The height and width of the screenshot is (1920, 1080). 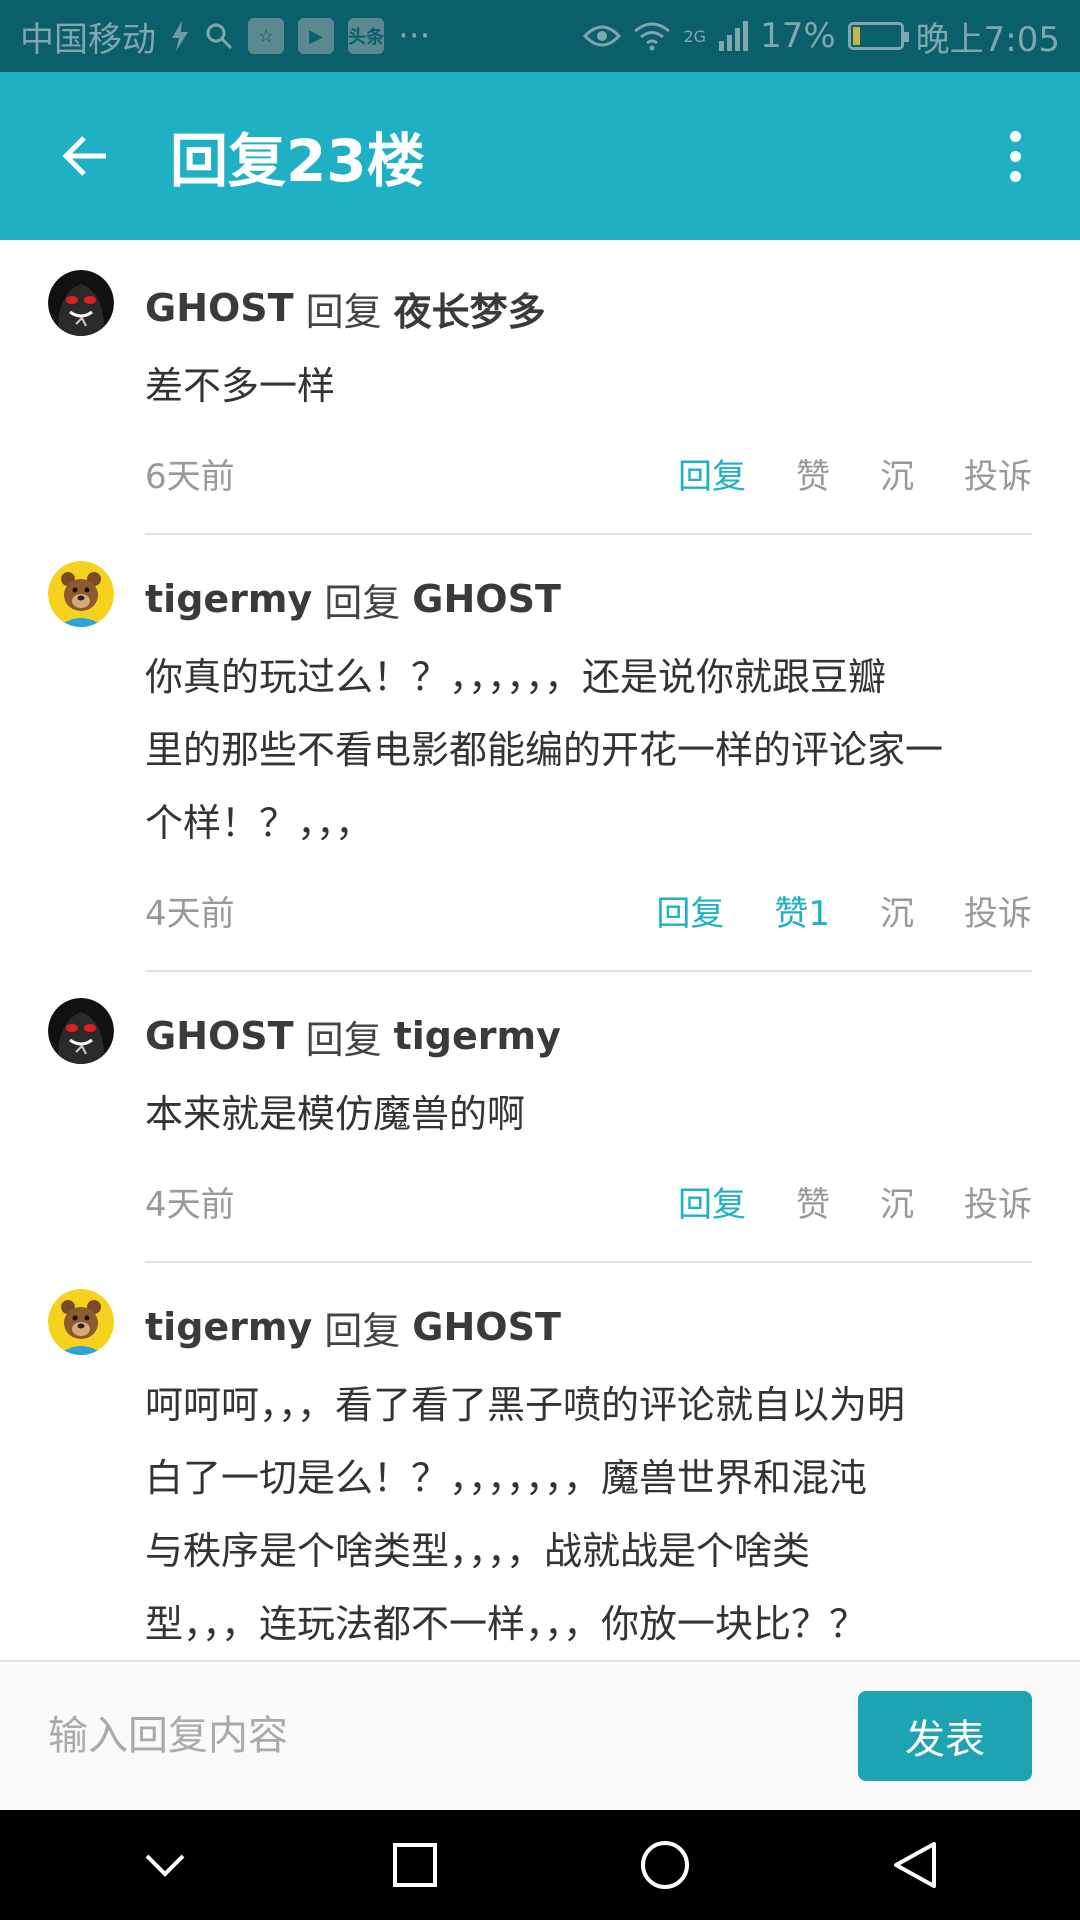 I want to click on square-icon, so click(x=415, y=1865).